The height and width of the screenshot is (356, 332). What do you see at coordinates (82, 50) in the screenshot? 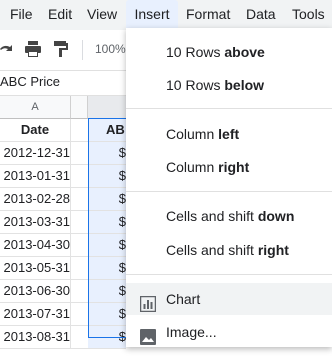
I see `toolbar-divider` at bounding box center [82, 50].